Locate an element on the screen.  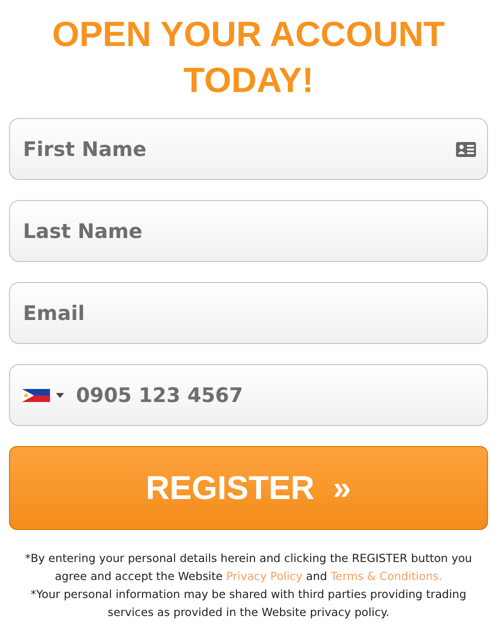
flag-icon is located at coordinates (36, 395).